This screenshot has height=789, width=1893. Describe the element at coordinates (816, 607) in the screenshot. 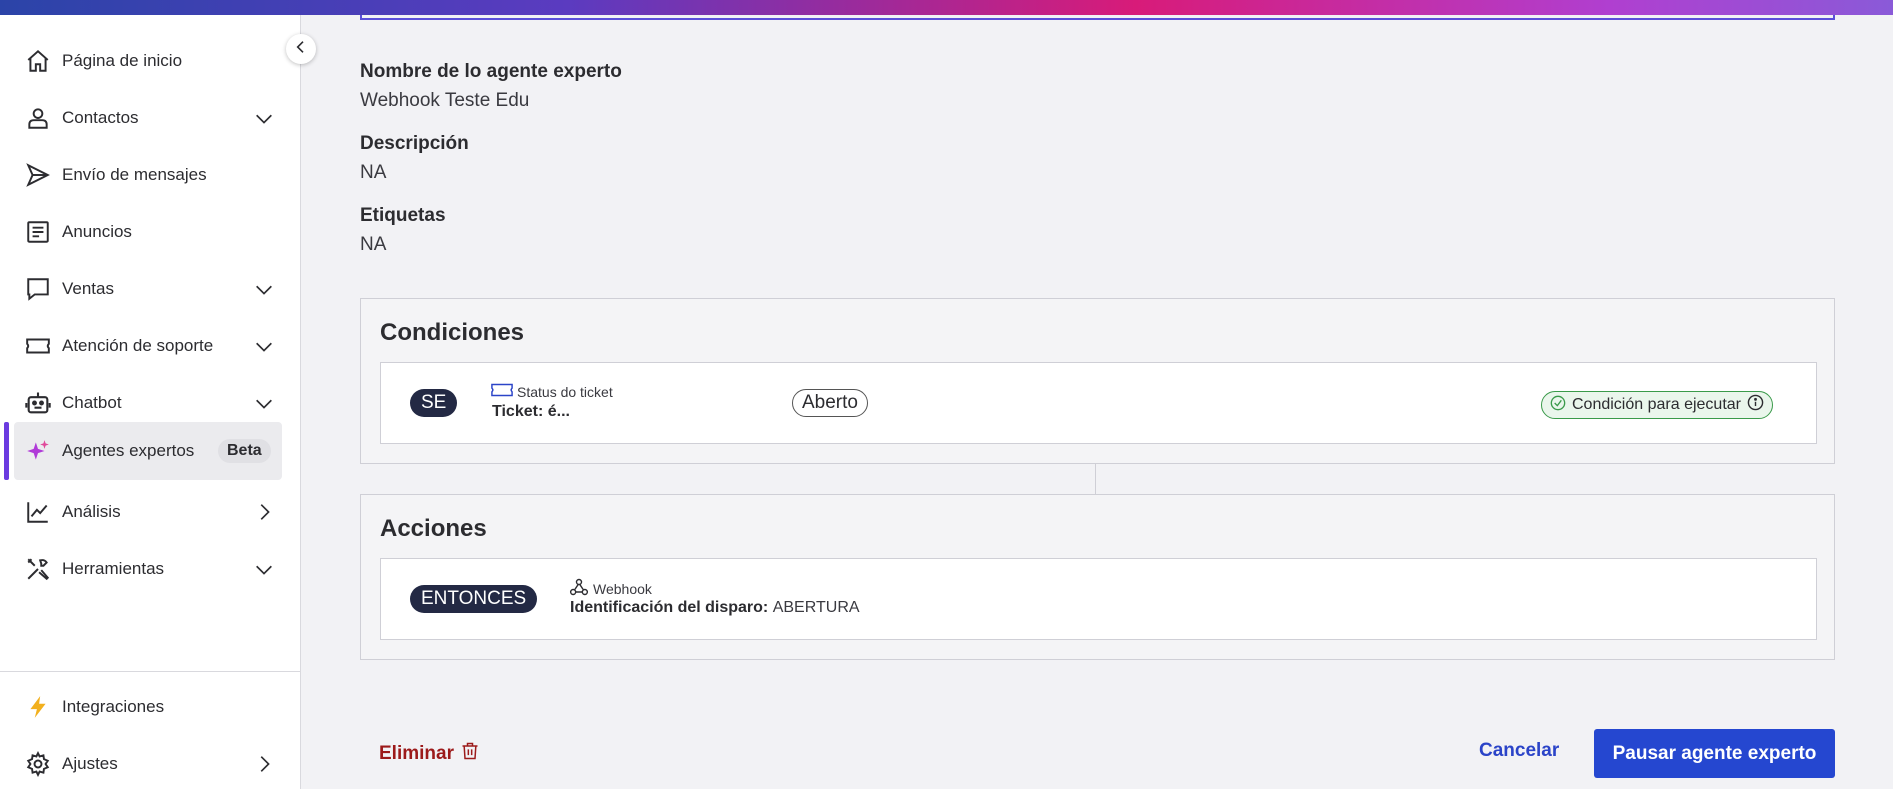

I see `trigger-id-value: ABERTURA` at that location.